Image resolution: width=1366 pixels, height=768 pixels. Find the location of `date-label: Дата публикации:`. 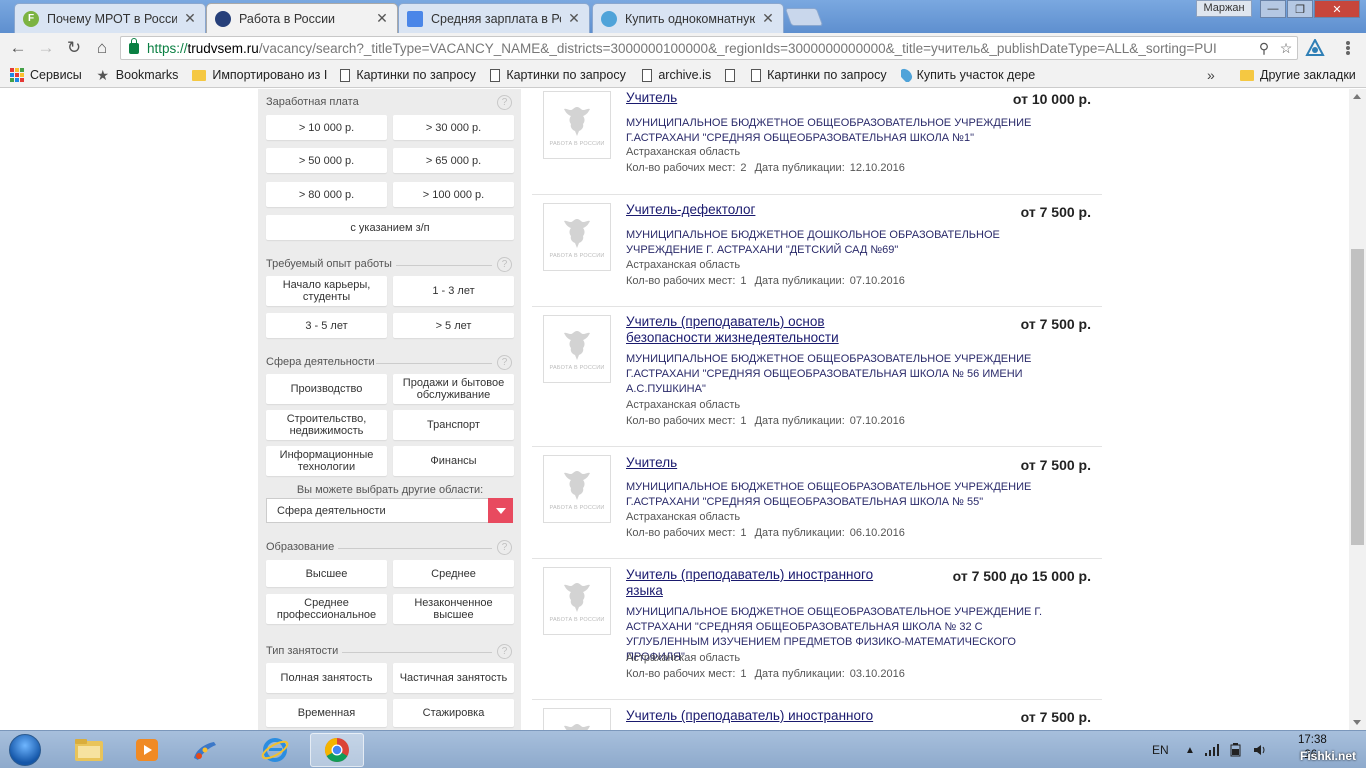

date-label: Дата публикации: is located at coordinates (799, 421).